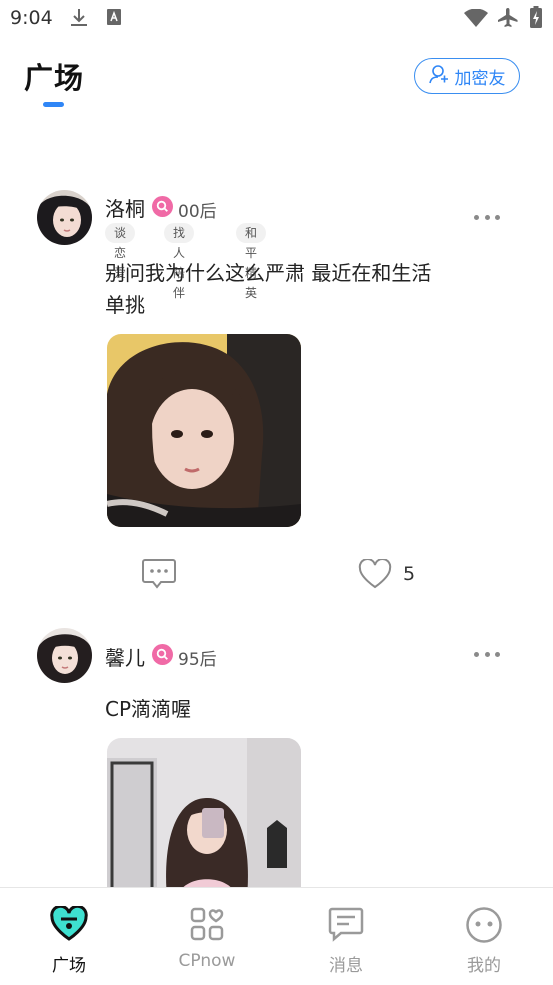 The height and width of the screenshot is (985, 553). I want to click on download-icon, so click(79, 20).